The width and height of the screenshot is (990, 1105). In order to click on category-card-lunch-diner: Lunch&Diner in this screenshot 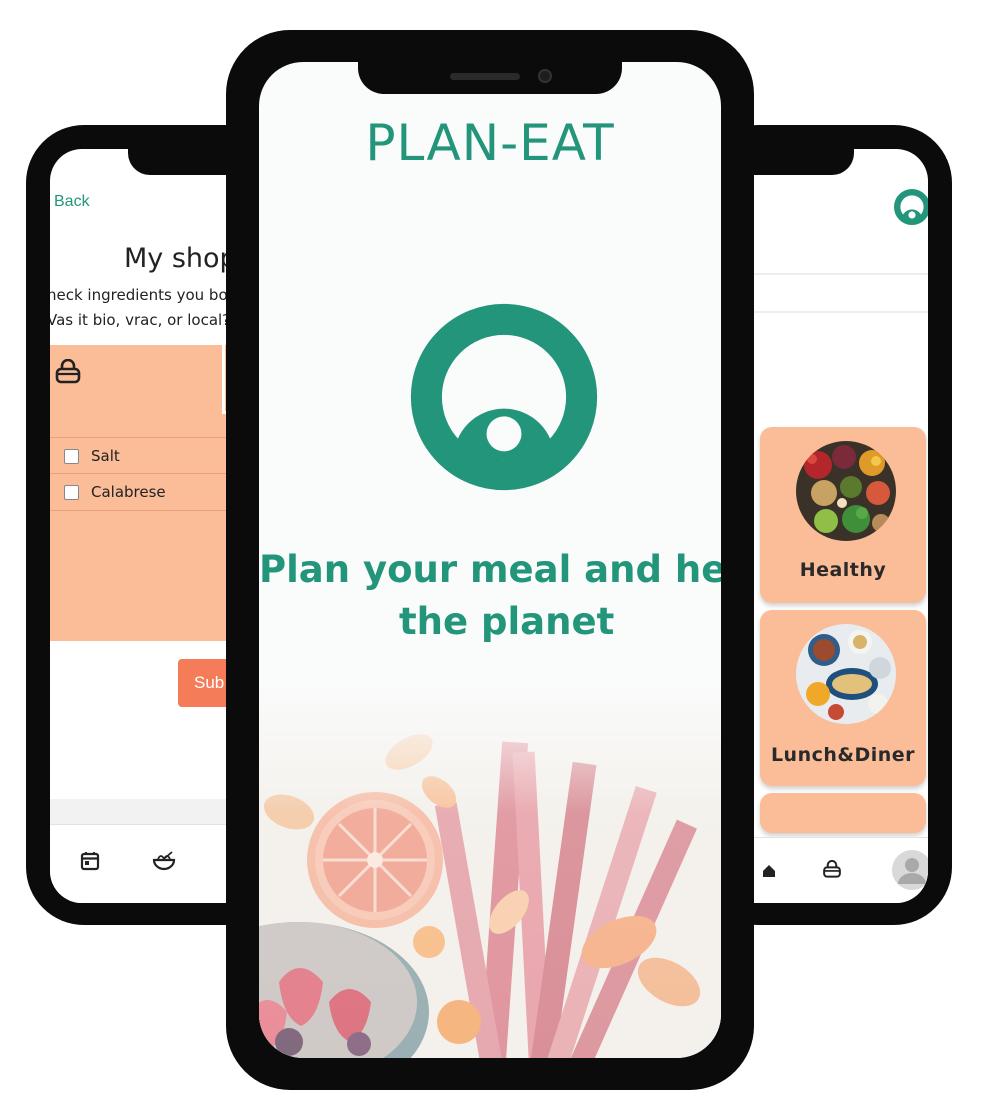, I will do `click(843, 698)`.